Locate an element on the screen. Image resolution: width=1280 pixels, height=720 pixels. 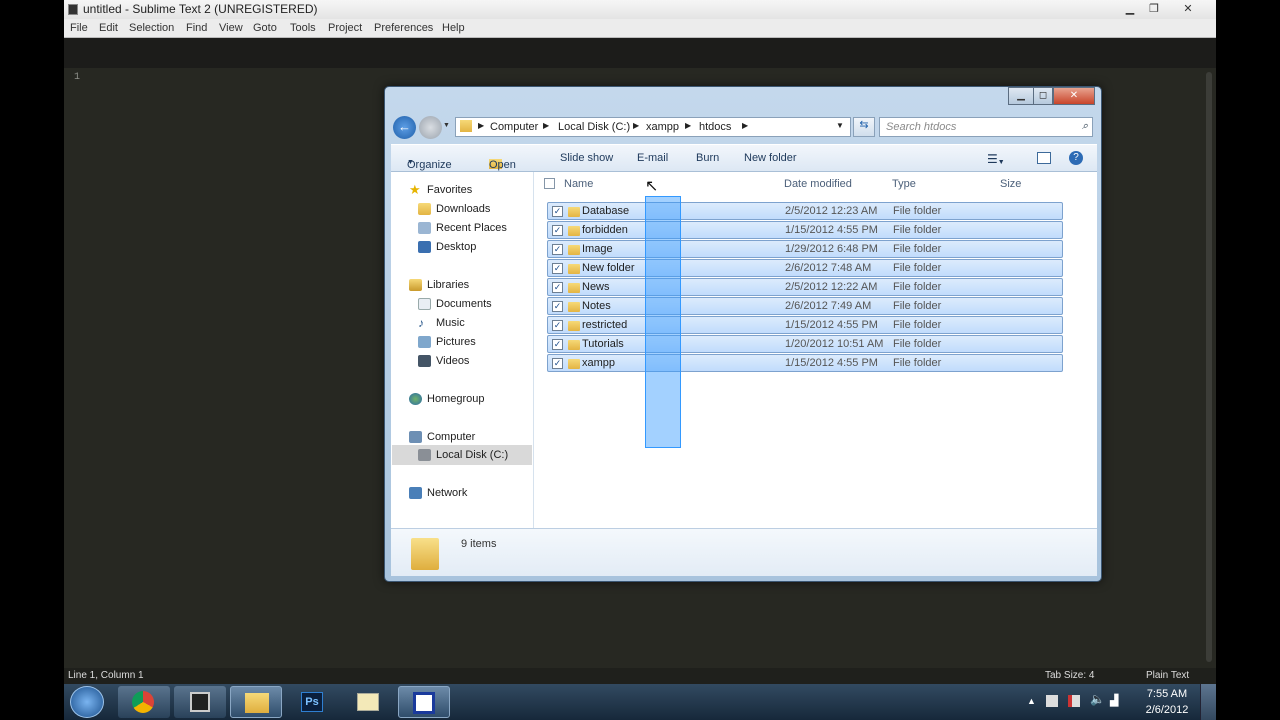
sublime-taskbar-button is located at coordinates (200, 702).